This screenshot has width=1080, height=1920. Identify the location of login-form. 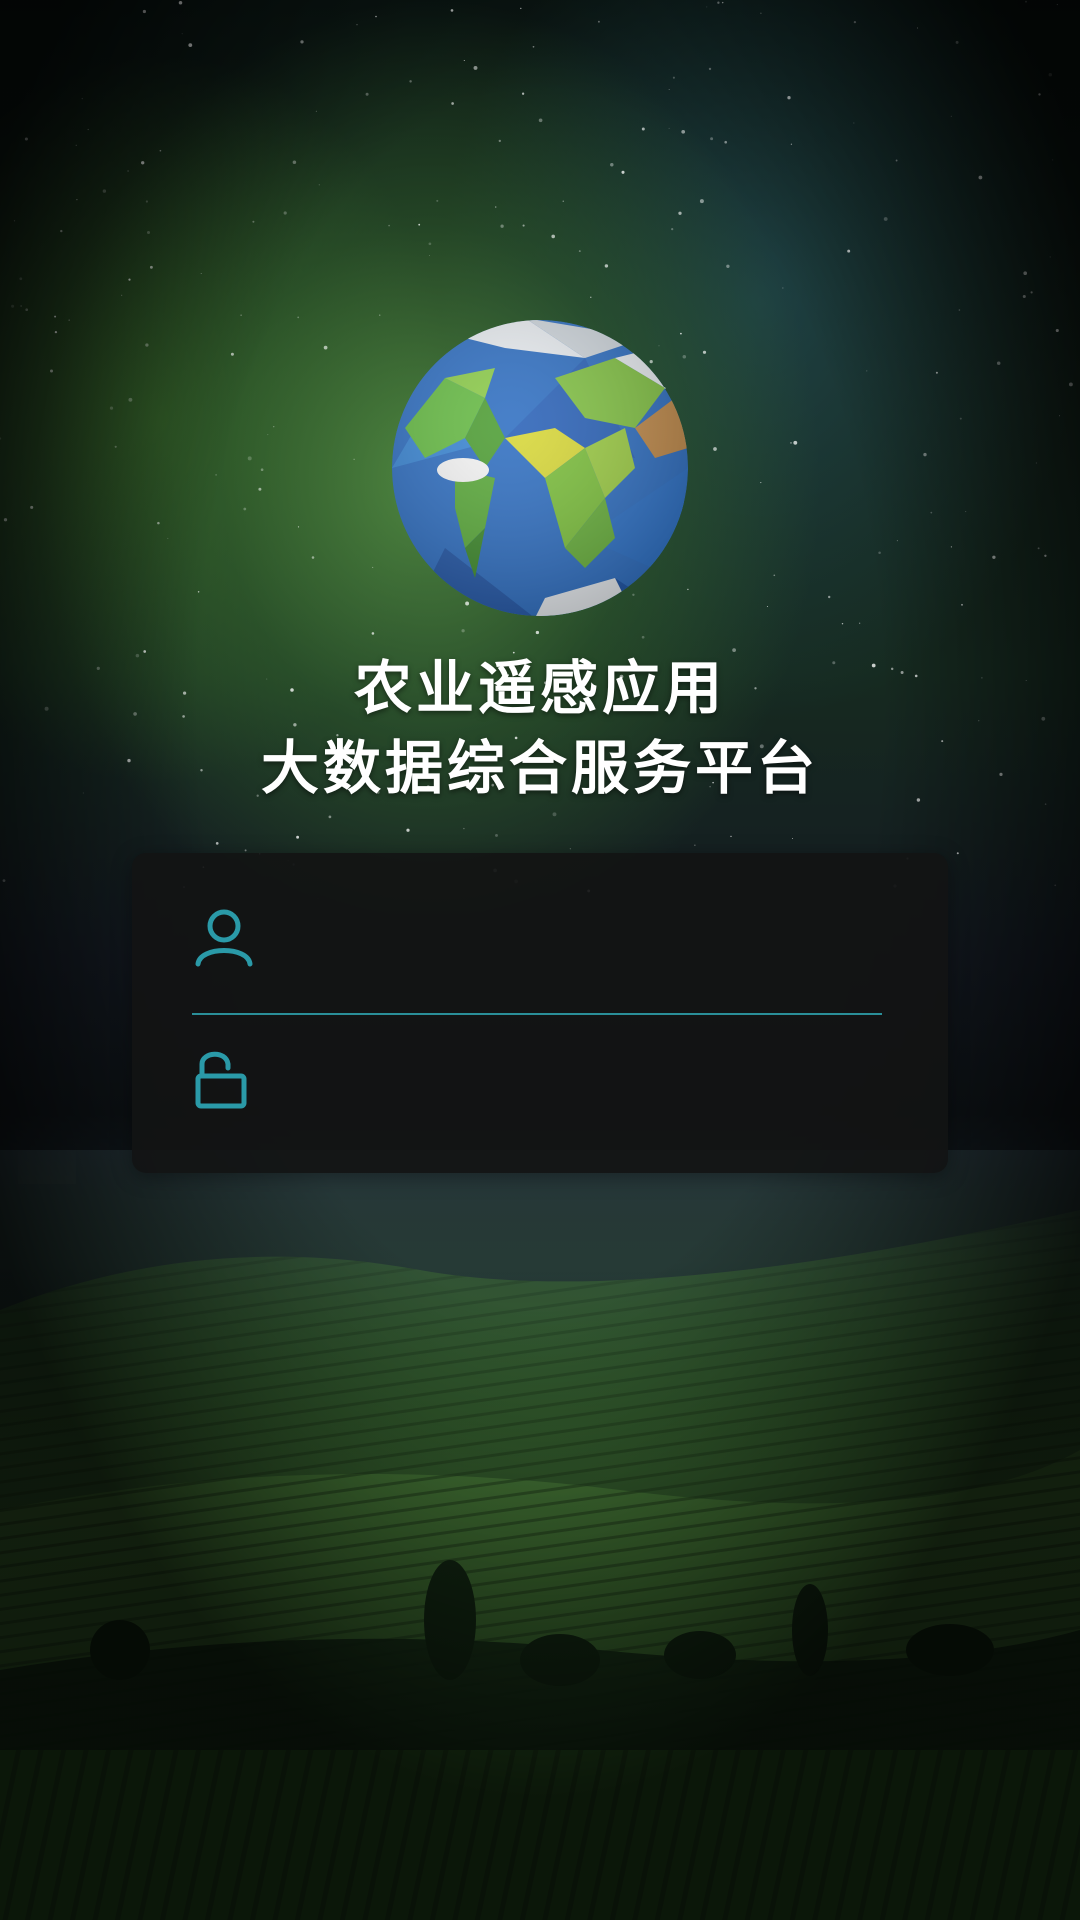
(540, 1013).